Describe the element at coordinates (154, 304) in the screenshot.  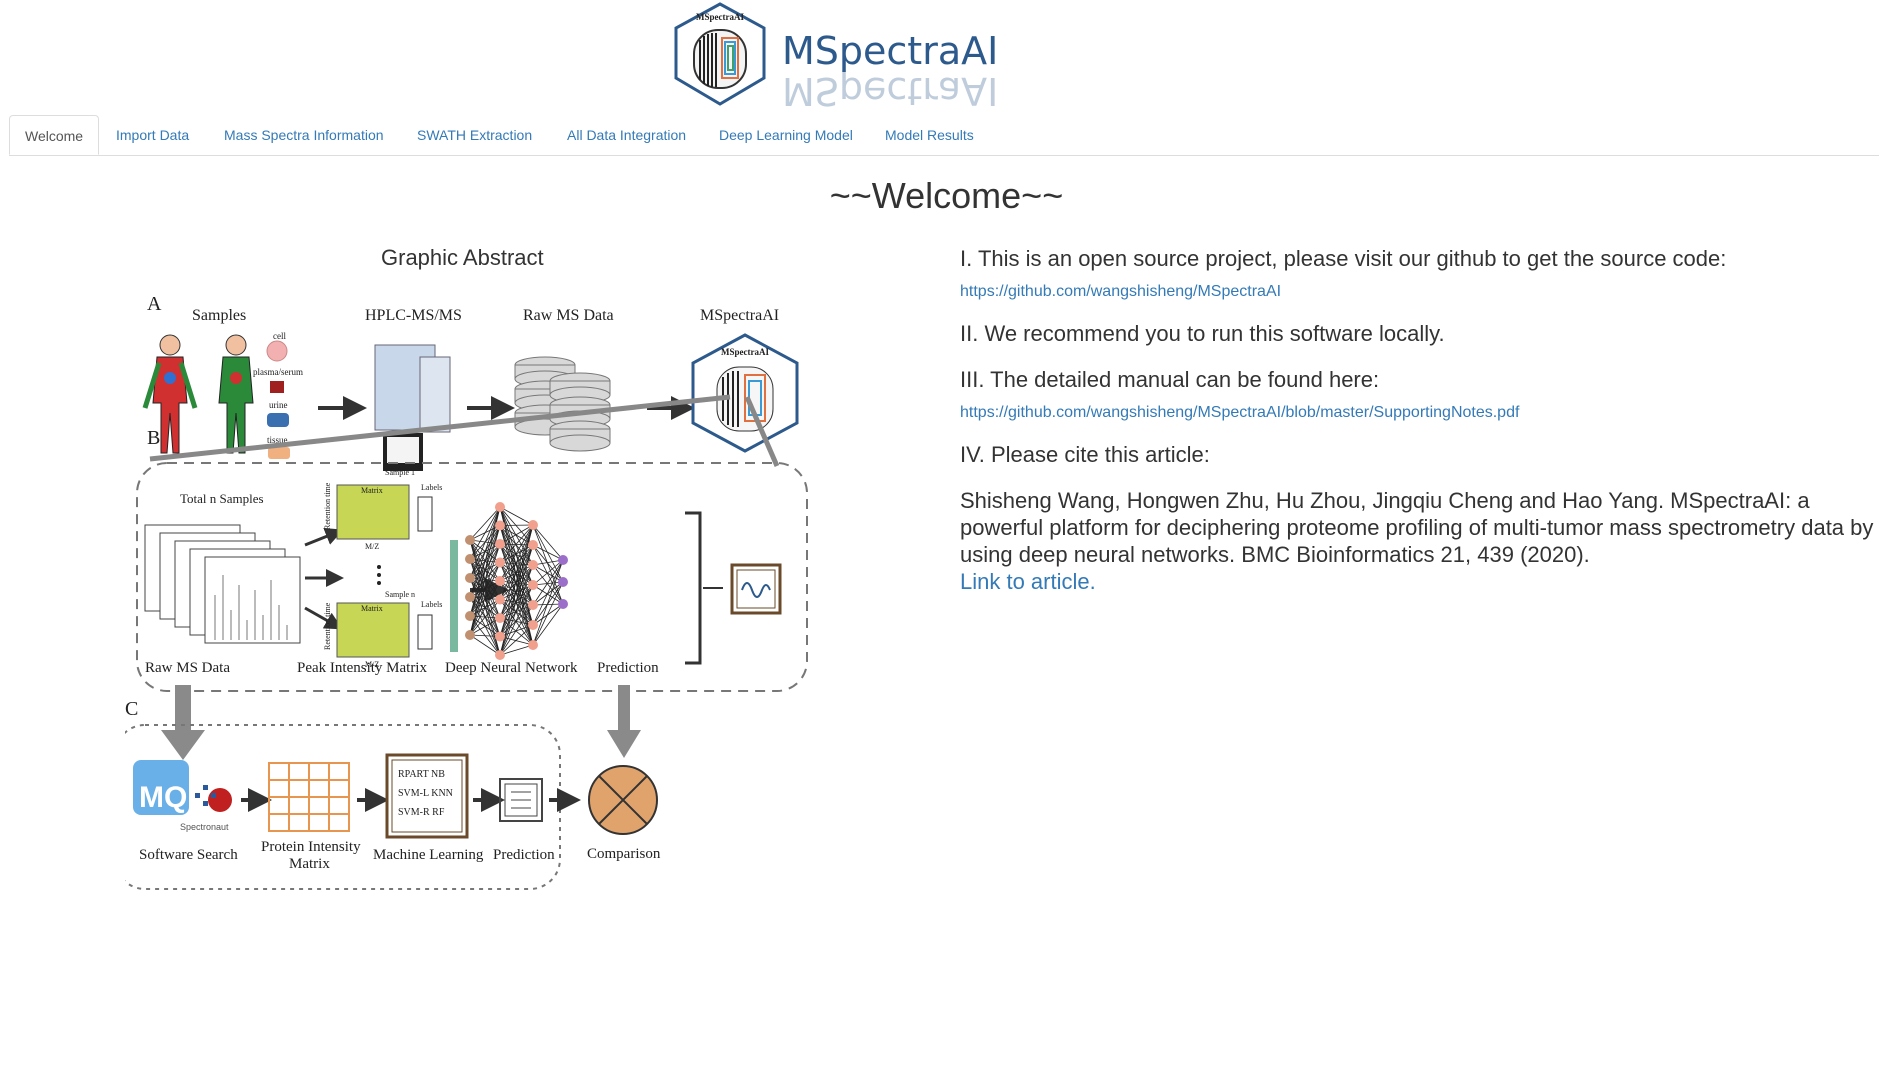
I see `panel-a-letter: A` at that location.